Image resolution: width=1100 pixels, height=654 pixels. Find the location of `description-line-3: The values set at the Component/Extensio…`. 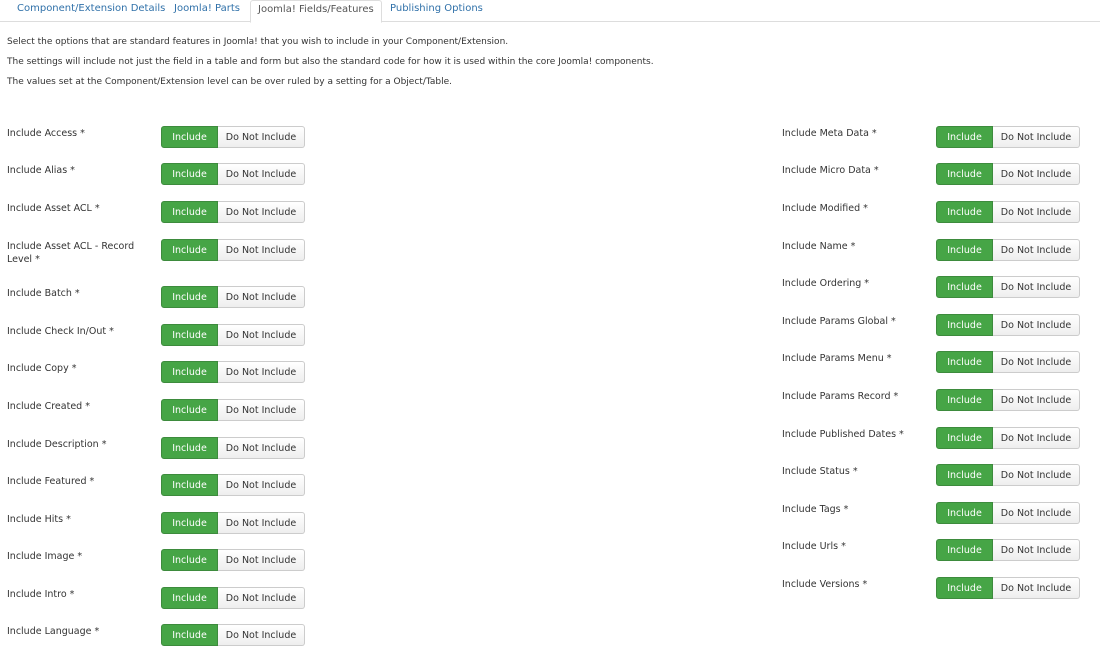

description-line-3: The values set at the Component/Extensio… is located at coordinates (229, 82).